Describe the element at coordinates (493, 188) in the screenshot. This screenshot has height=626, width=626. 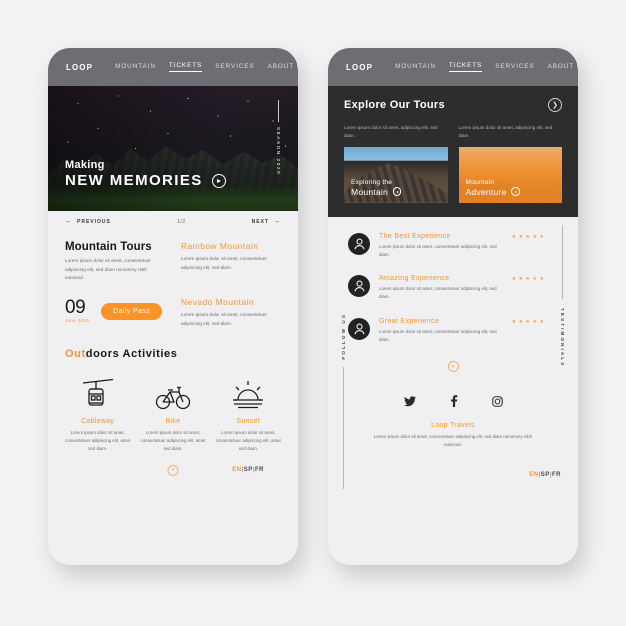
I see `tour-card-caption-2: Mountain Adventure` at that location.